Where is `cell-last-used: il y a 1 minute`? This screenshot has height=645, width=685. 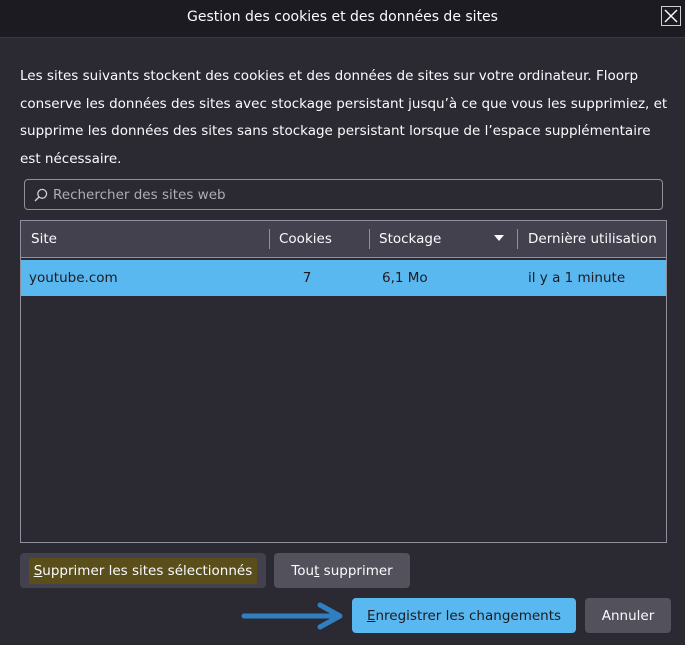
cell-last-used: il y a 1 minute is located at coordinates (577, 278).